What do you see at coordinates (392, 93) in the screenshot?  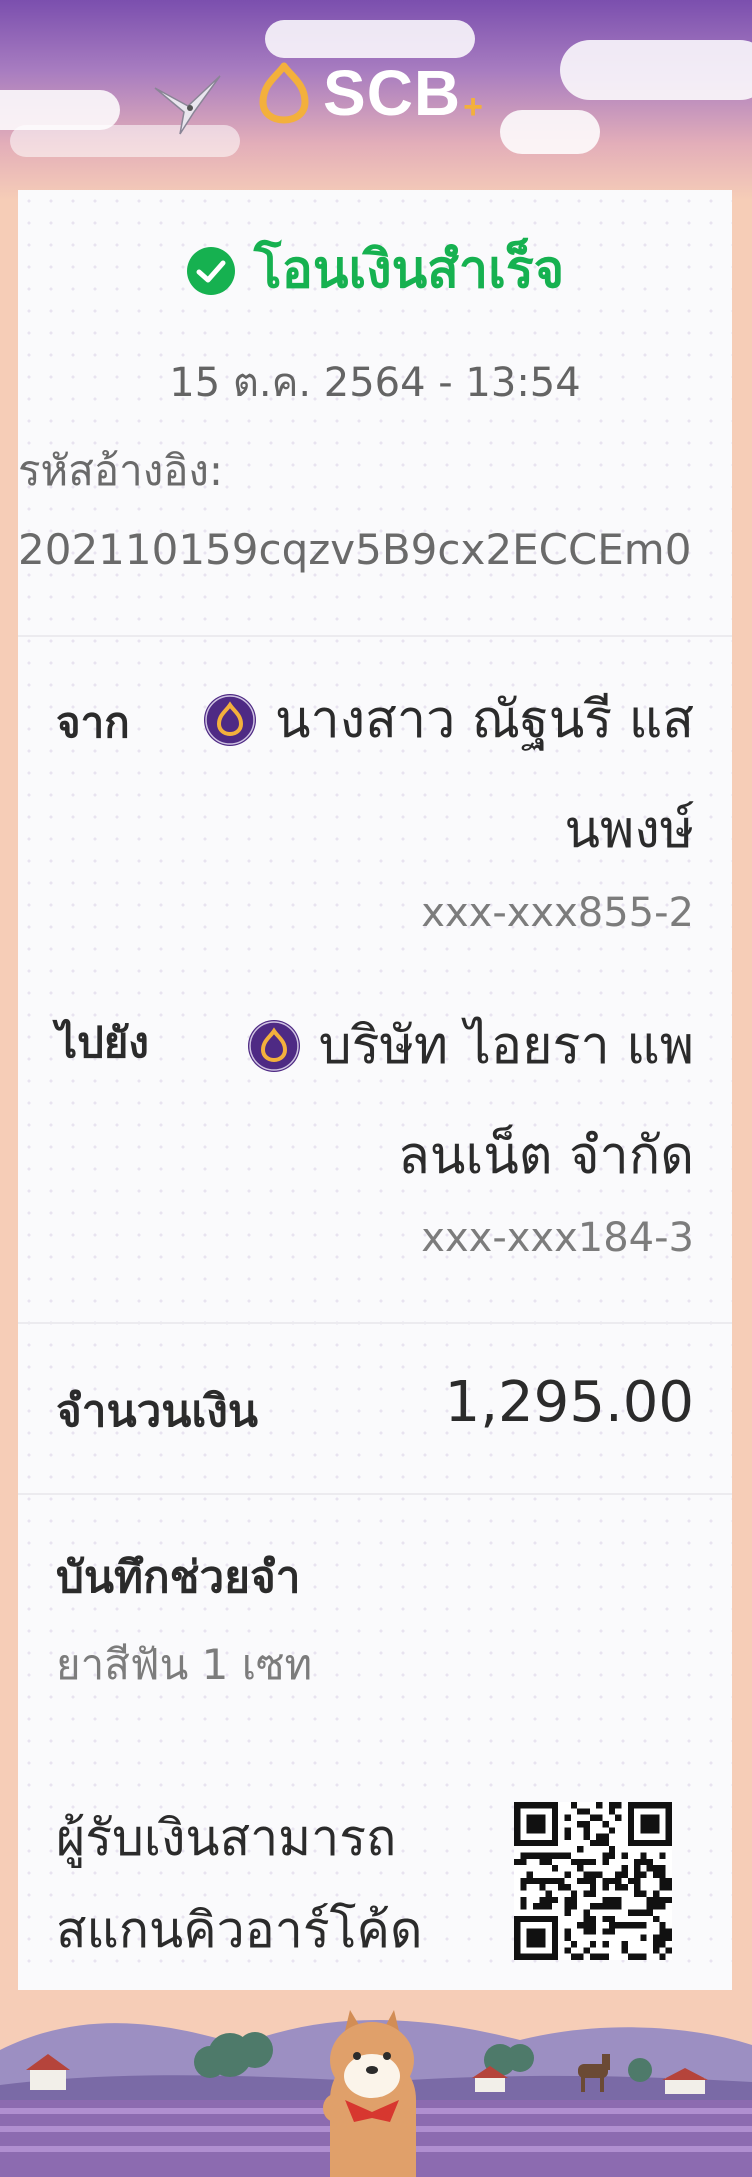 I see `brand-name: SCB` at bounding box center [392, 93].